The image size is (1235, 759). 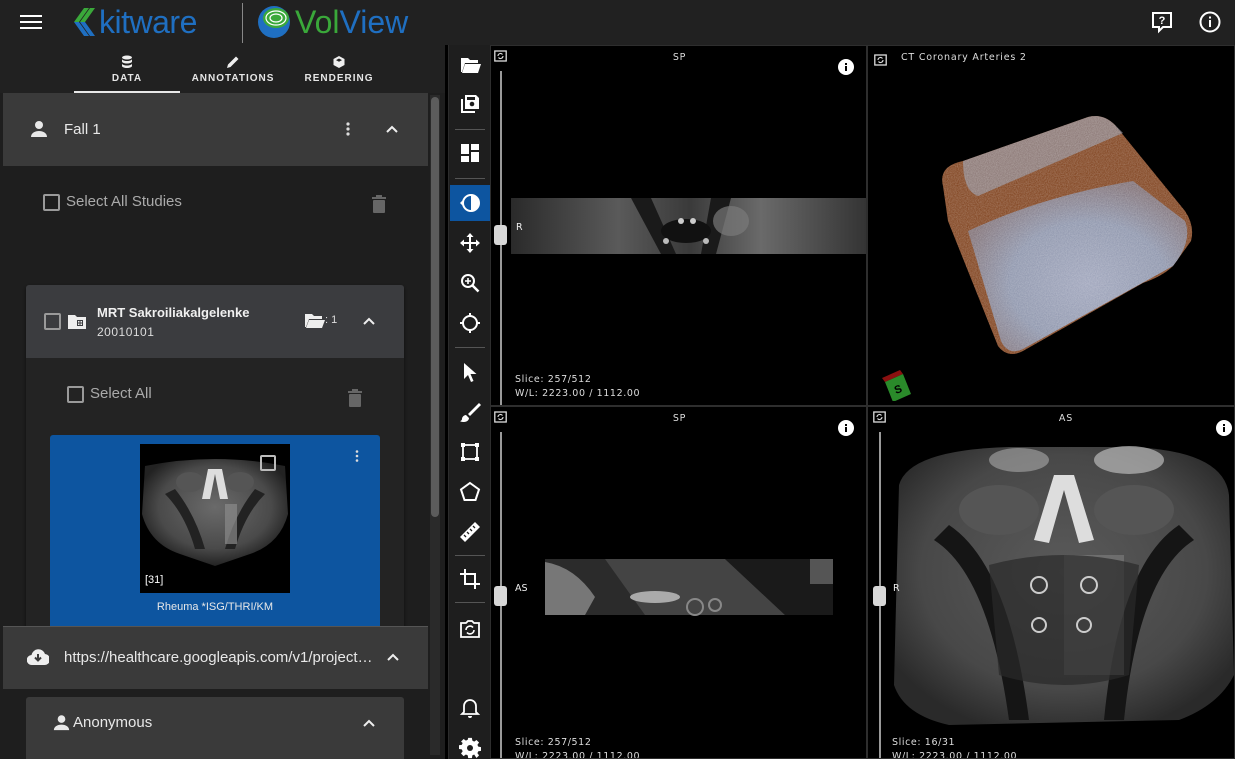 I want to click on remote-patient-name: Anonymous, so click(x=113, y=722).